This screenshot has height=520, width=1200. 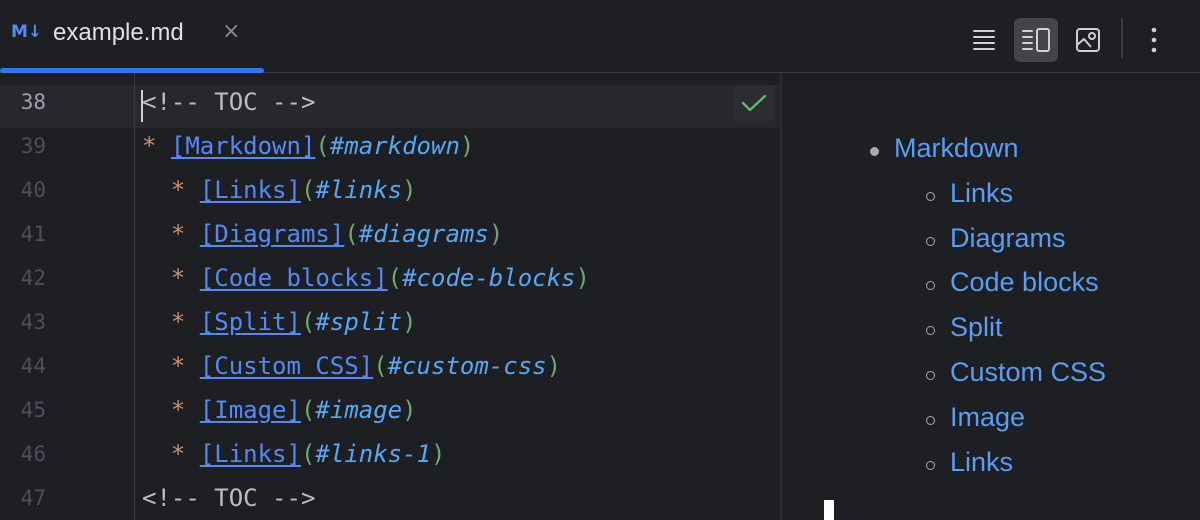 What do you see at coordinates (359, 410) in the screenshot?
I see `link-anchor: #image` at bounding box center [359, 410].